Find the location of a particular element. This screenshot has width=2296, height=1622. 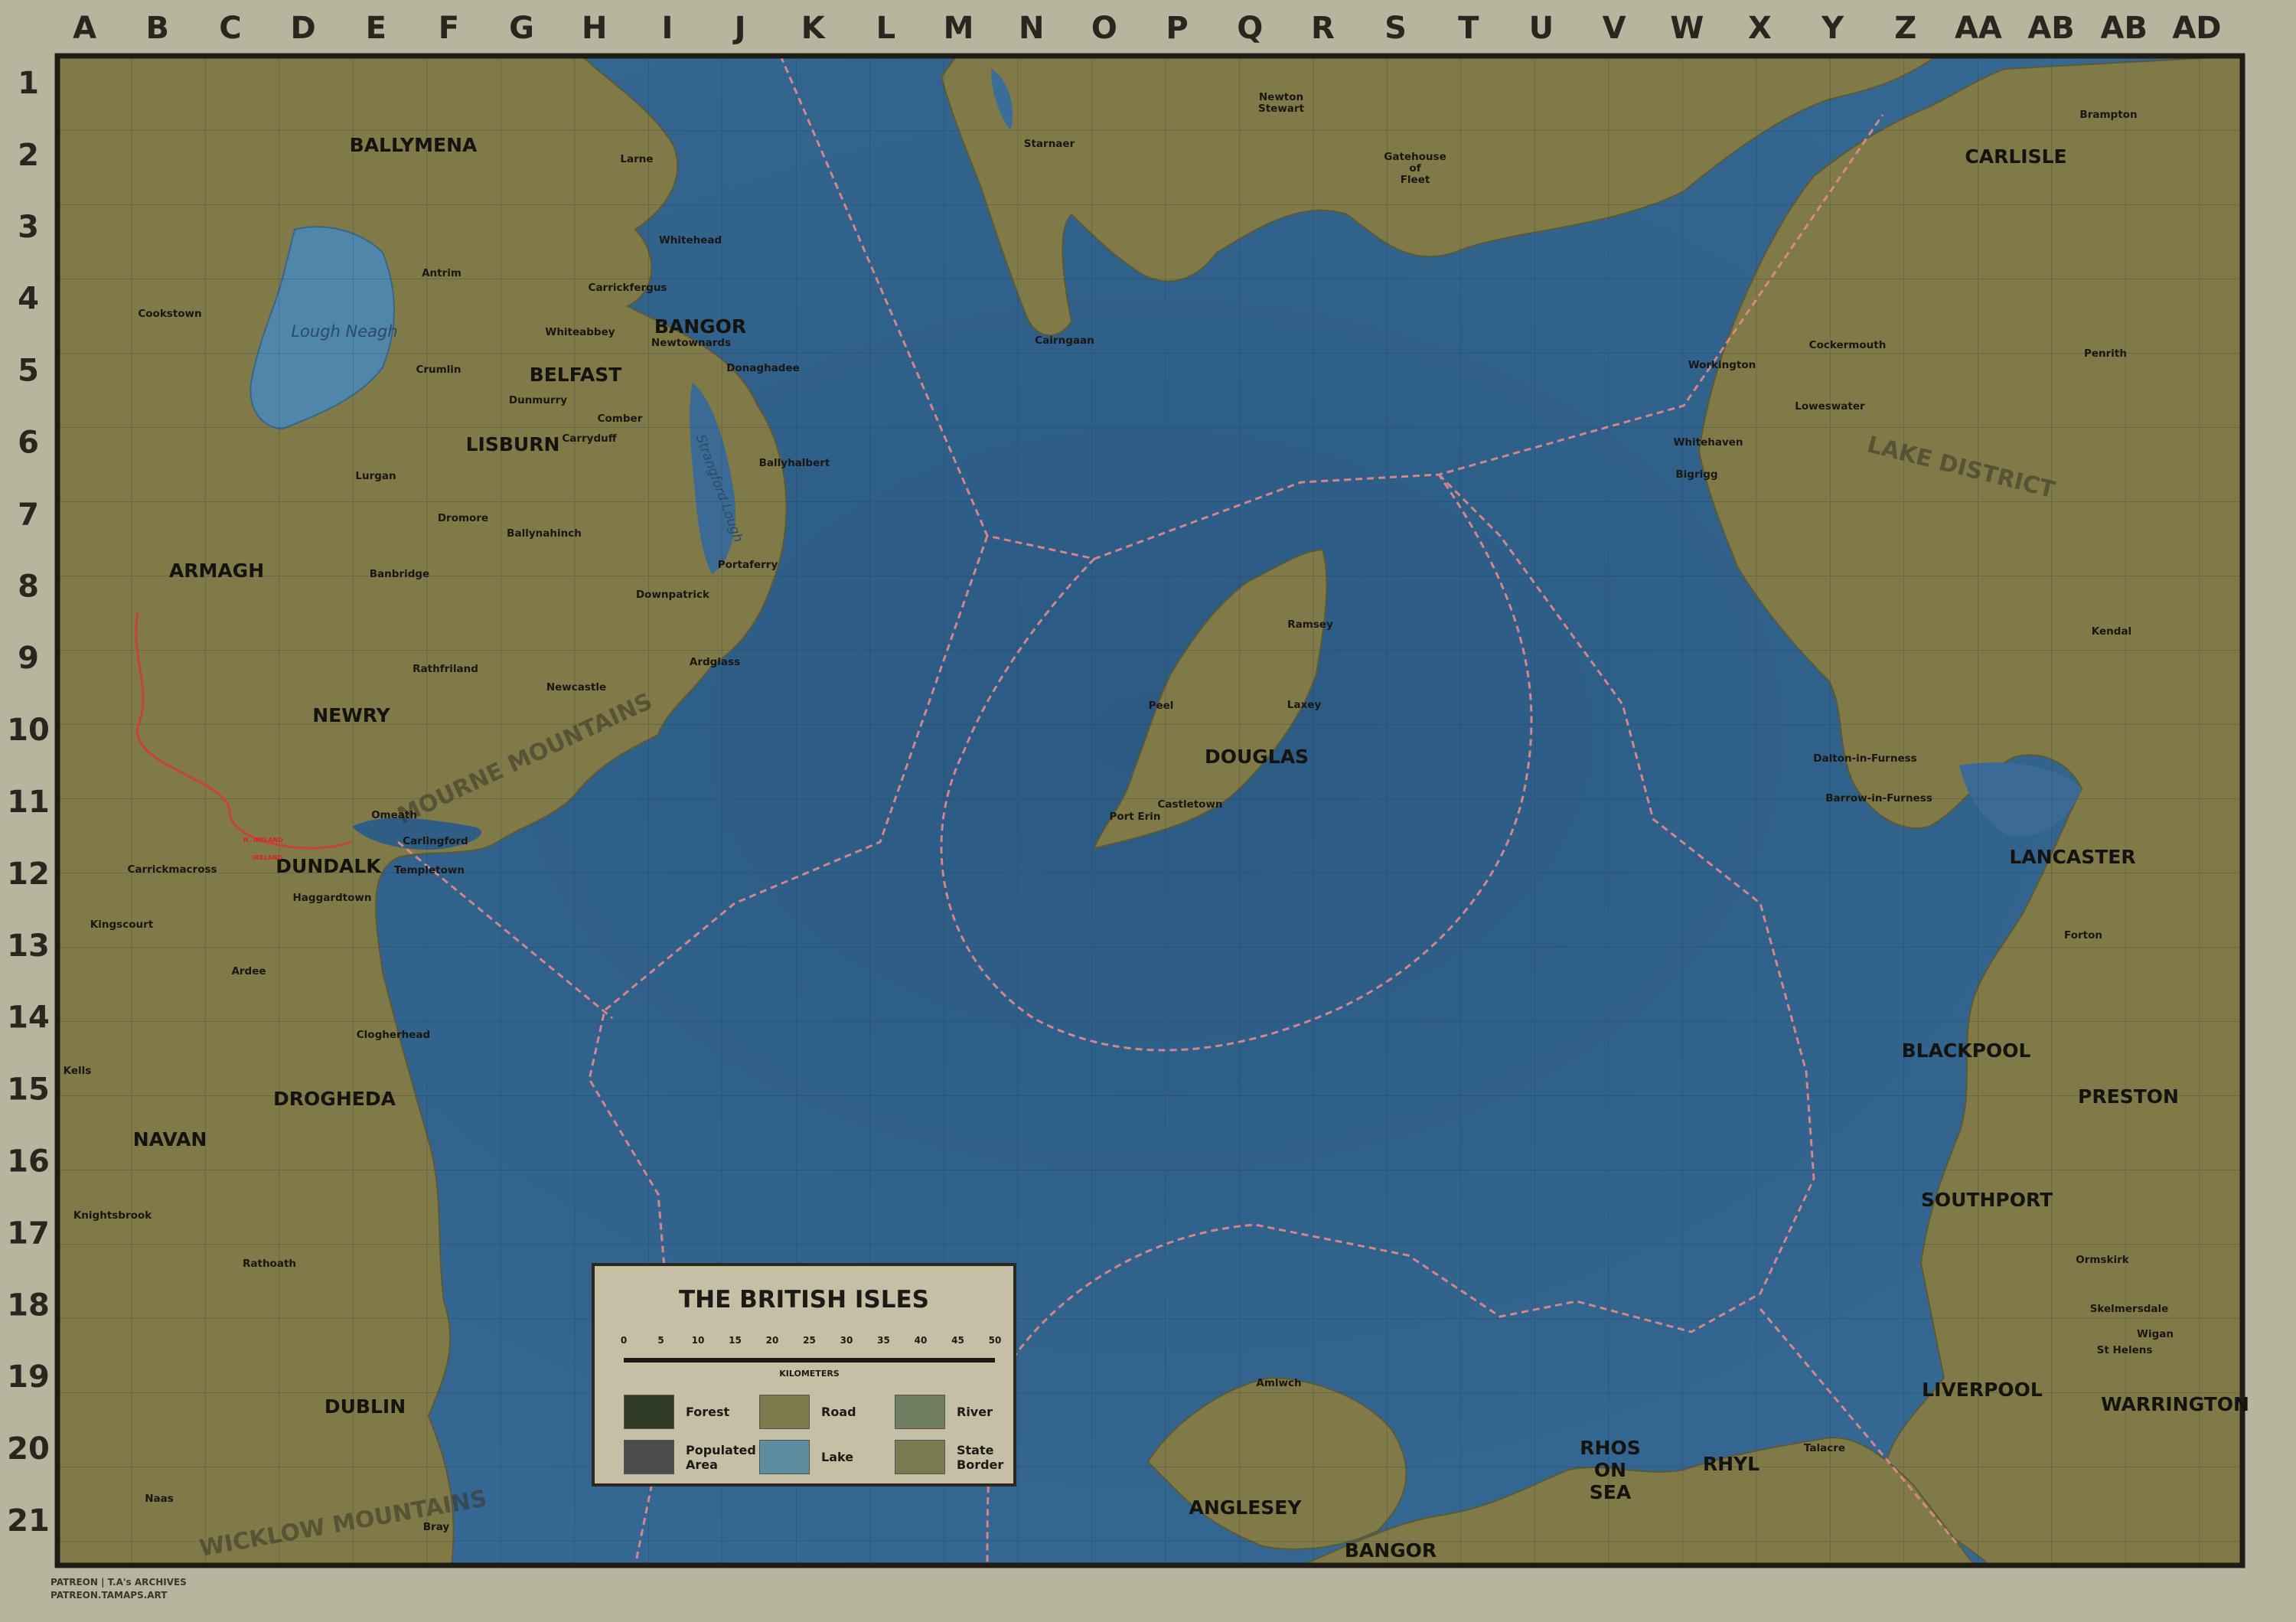

town-label: Ormskirk is located at coordinates (2102, 1260).